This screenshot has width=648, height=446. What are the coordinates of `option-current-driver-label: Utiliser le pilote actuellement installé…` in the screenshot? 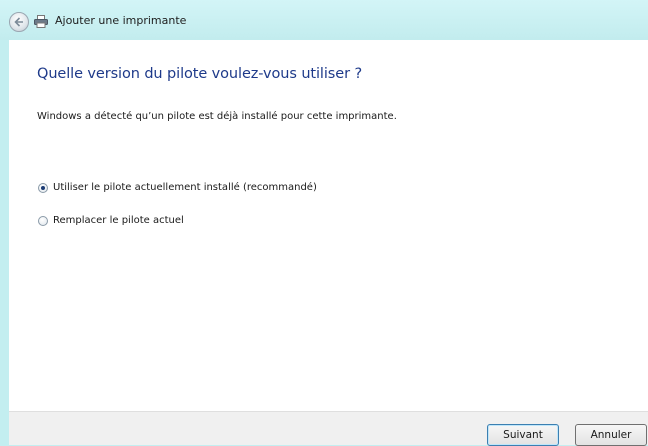 It's located at (185, 187).